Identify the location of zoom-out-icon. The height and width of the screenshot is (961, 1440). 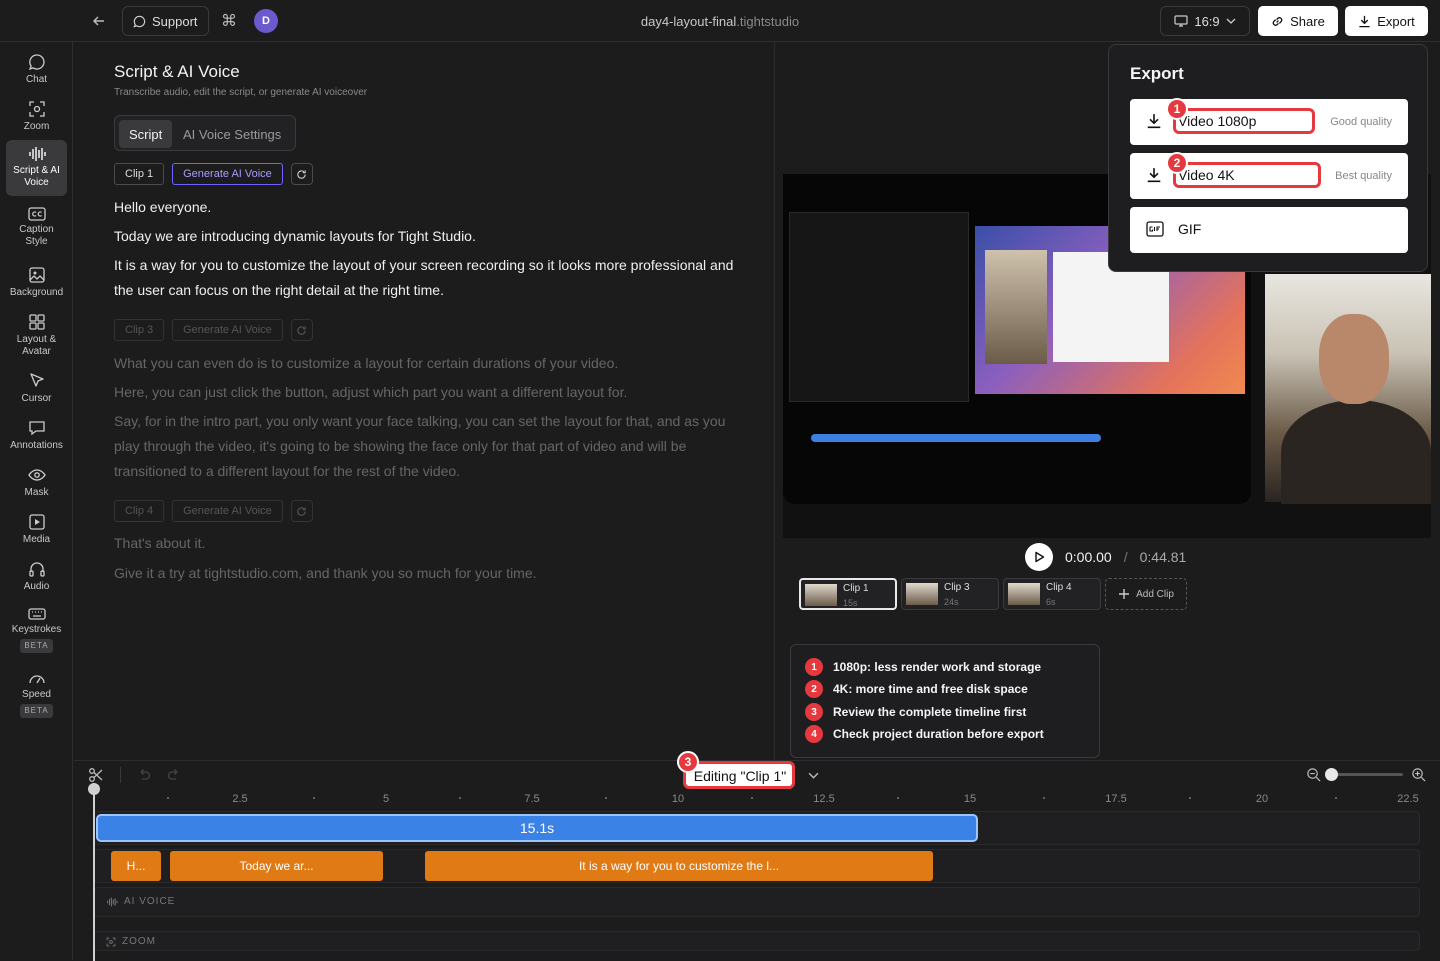
(1313, 774).